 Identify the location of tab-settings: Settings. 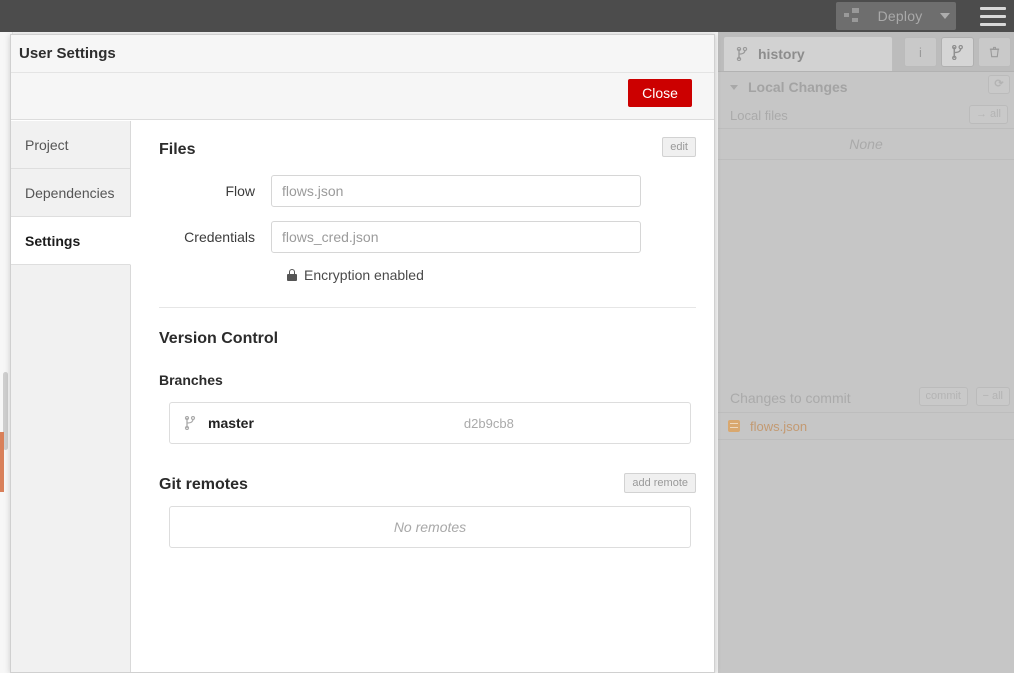
(71, 241).